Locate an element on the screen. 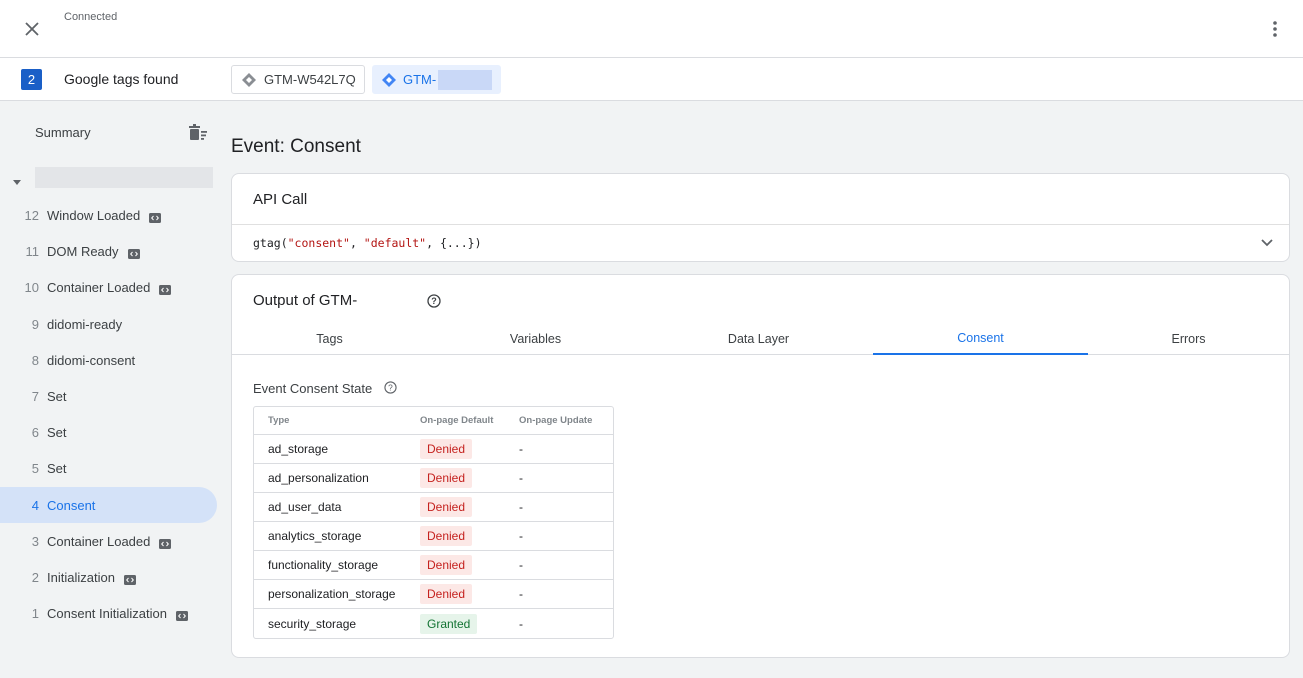  event-number: 7 is located at coordinates (35, 396).